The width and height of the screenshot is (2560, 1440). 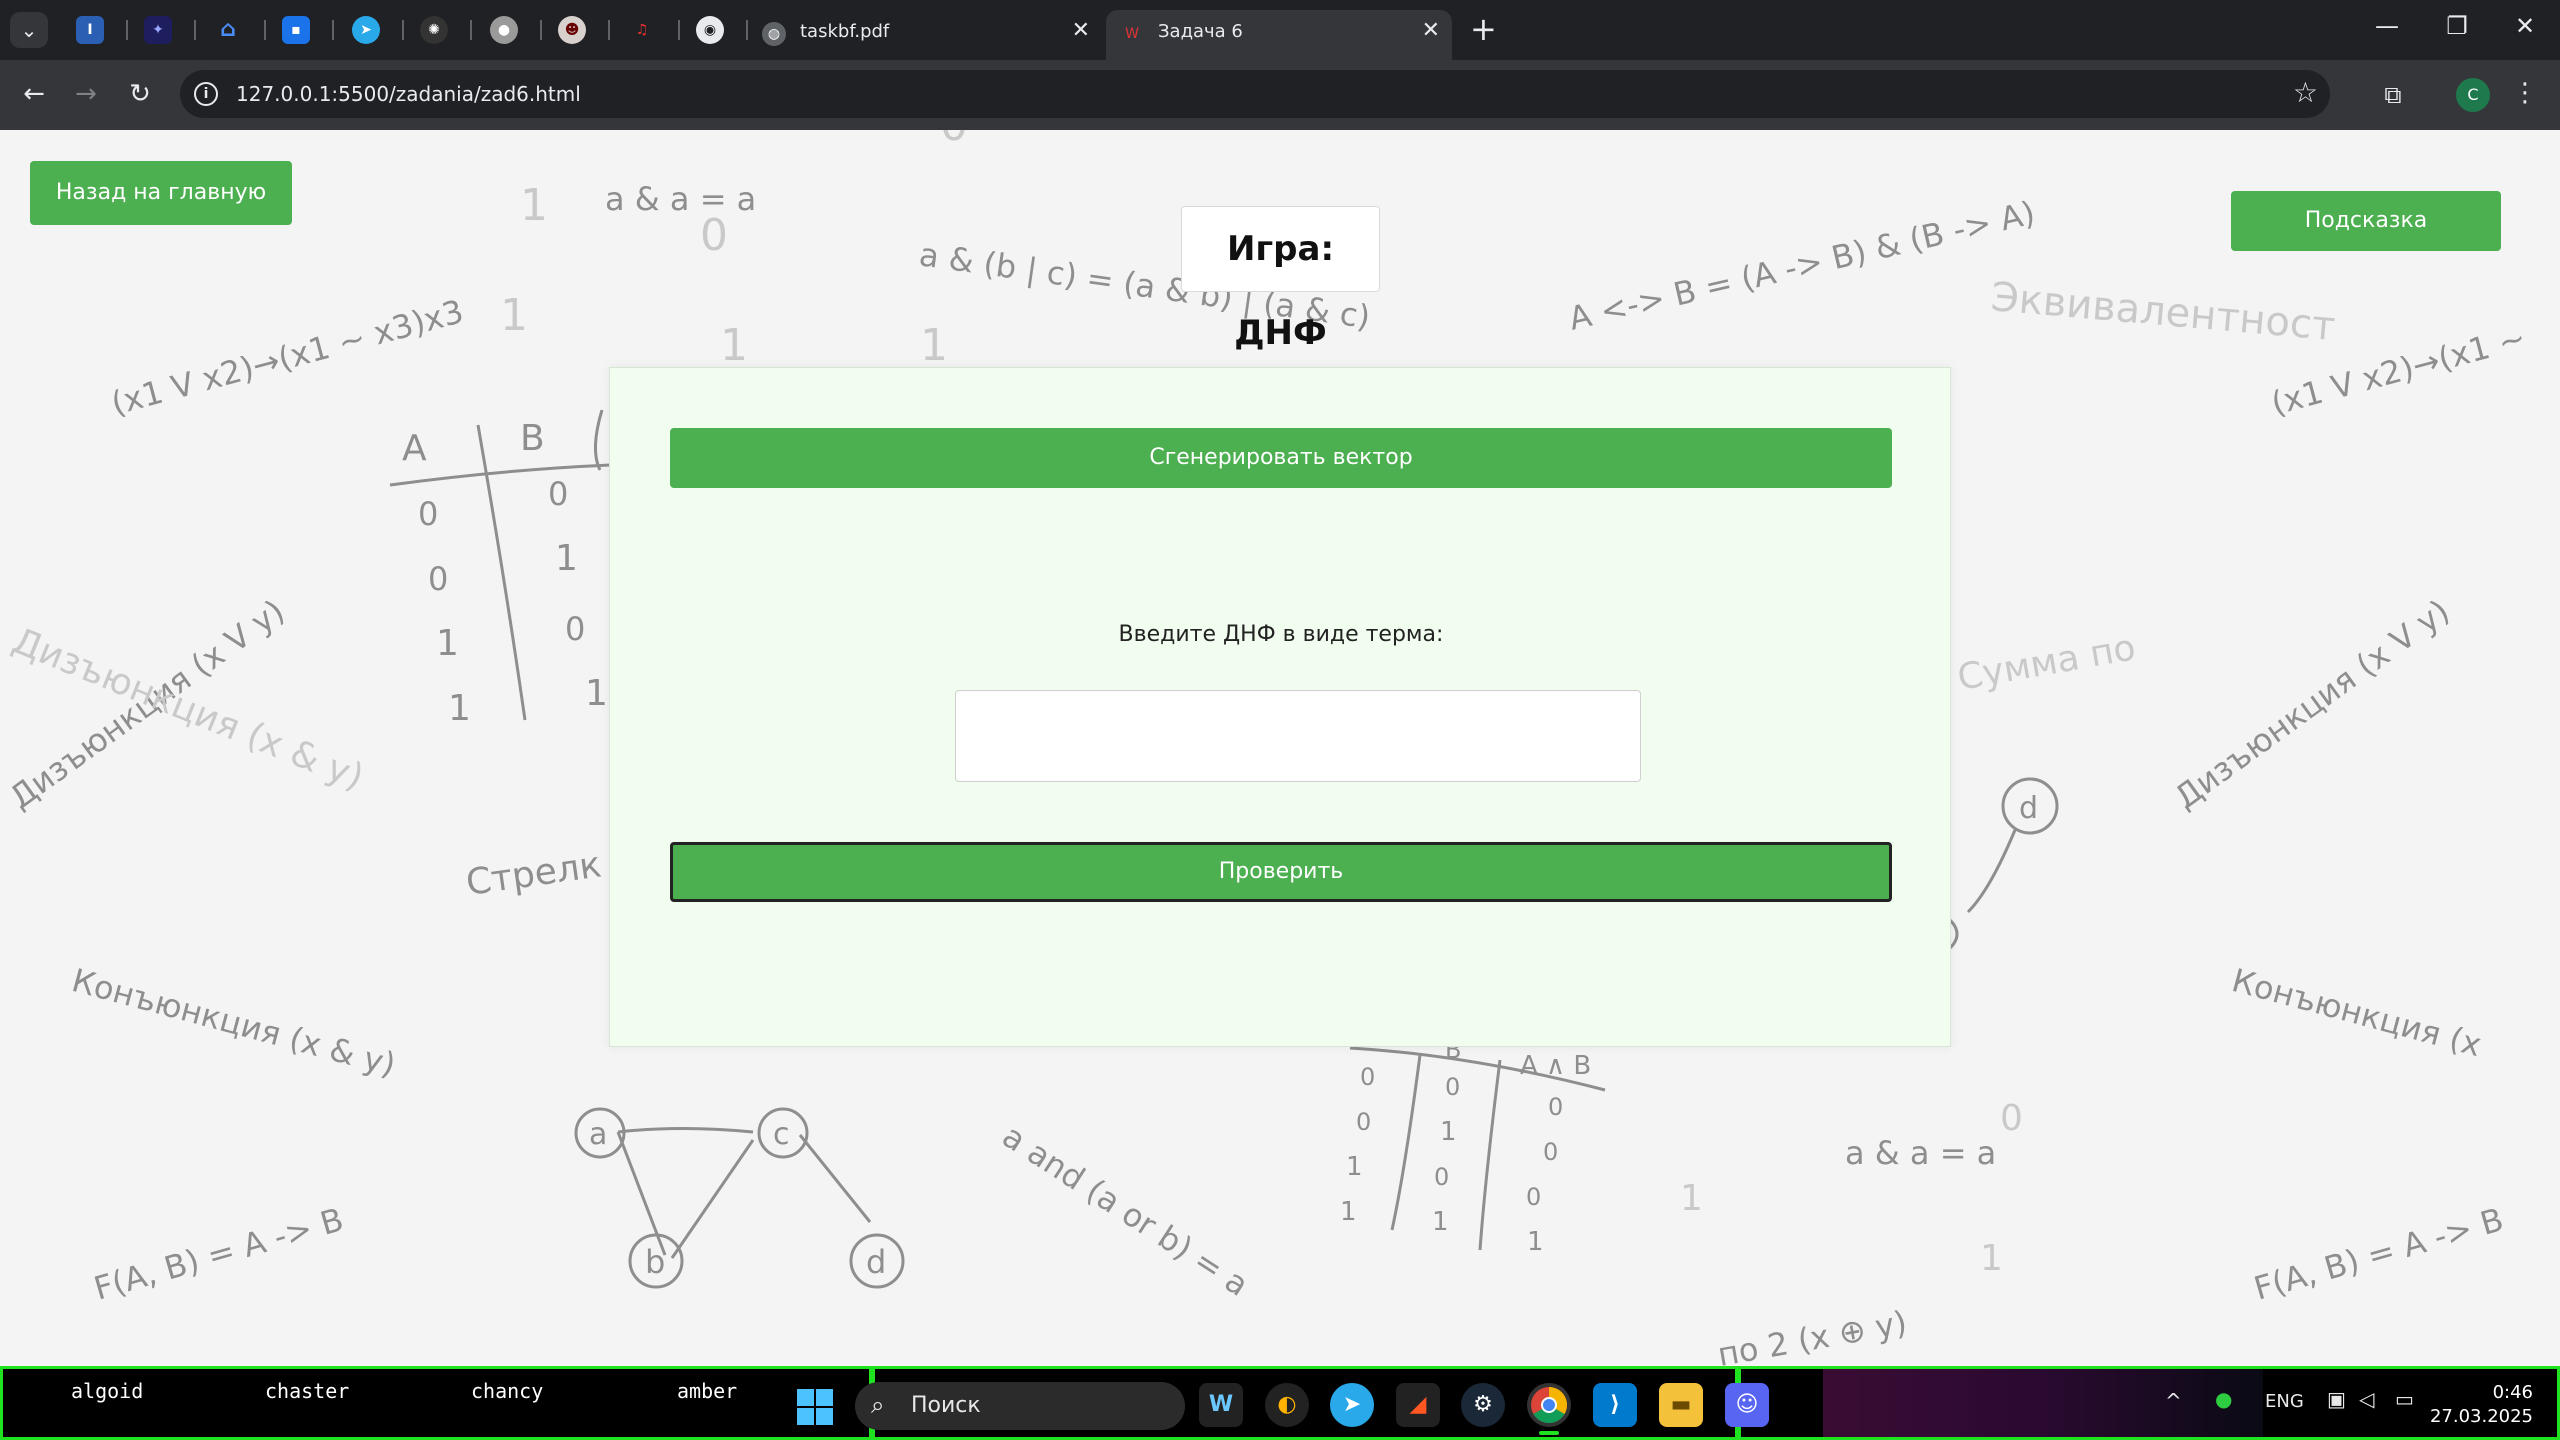 I want to click on minimize-icon: —, so click(x=2387, y=26).